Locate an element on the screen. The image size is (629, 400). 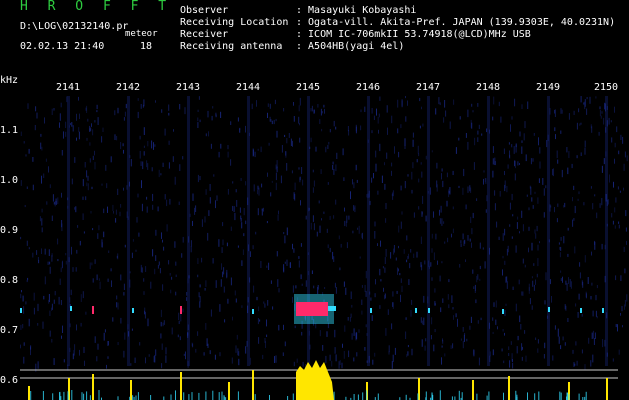
info-value-receiver: : ICOM IC-706mkII 53.74918(@LCD)MHz USB is located at coordinates (413, 34).